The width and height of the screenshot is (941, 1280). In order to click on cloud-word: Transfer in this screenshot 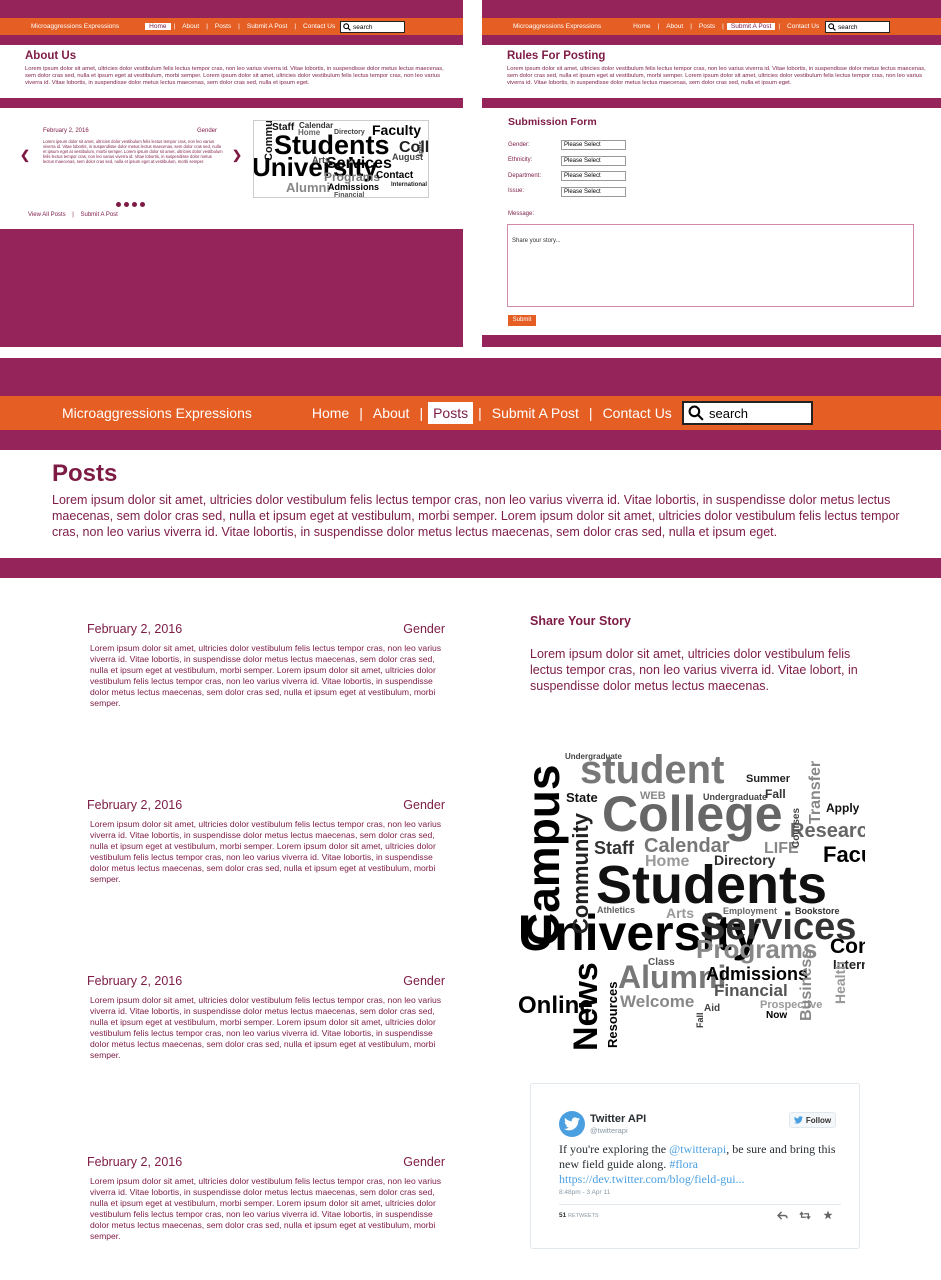, I will do `click(815, 792)`.